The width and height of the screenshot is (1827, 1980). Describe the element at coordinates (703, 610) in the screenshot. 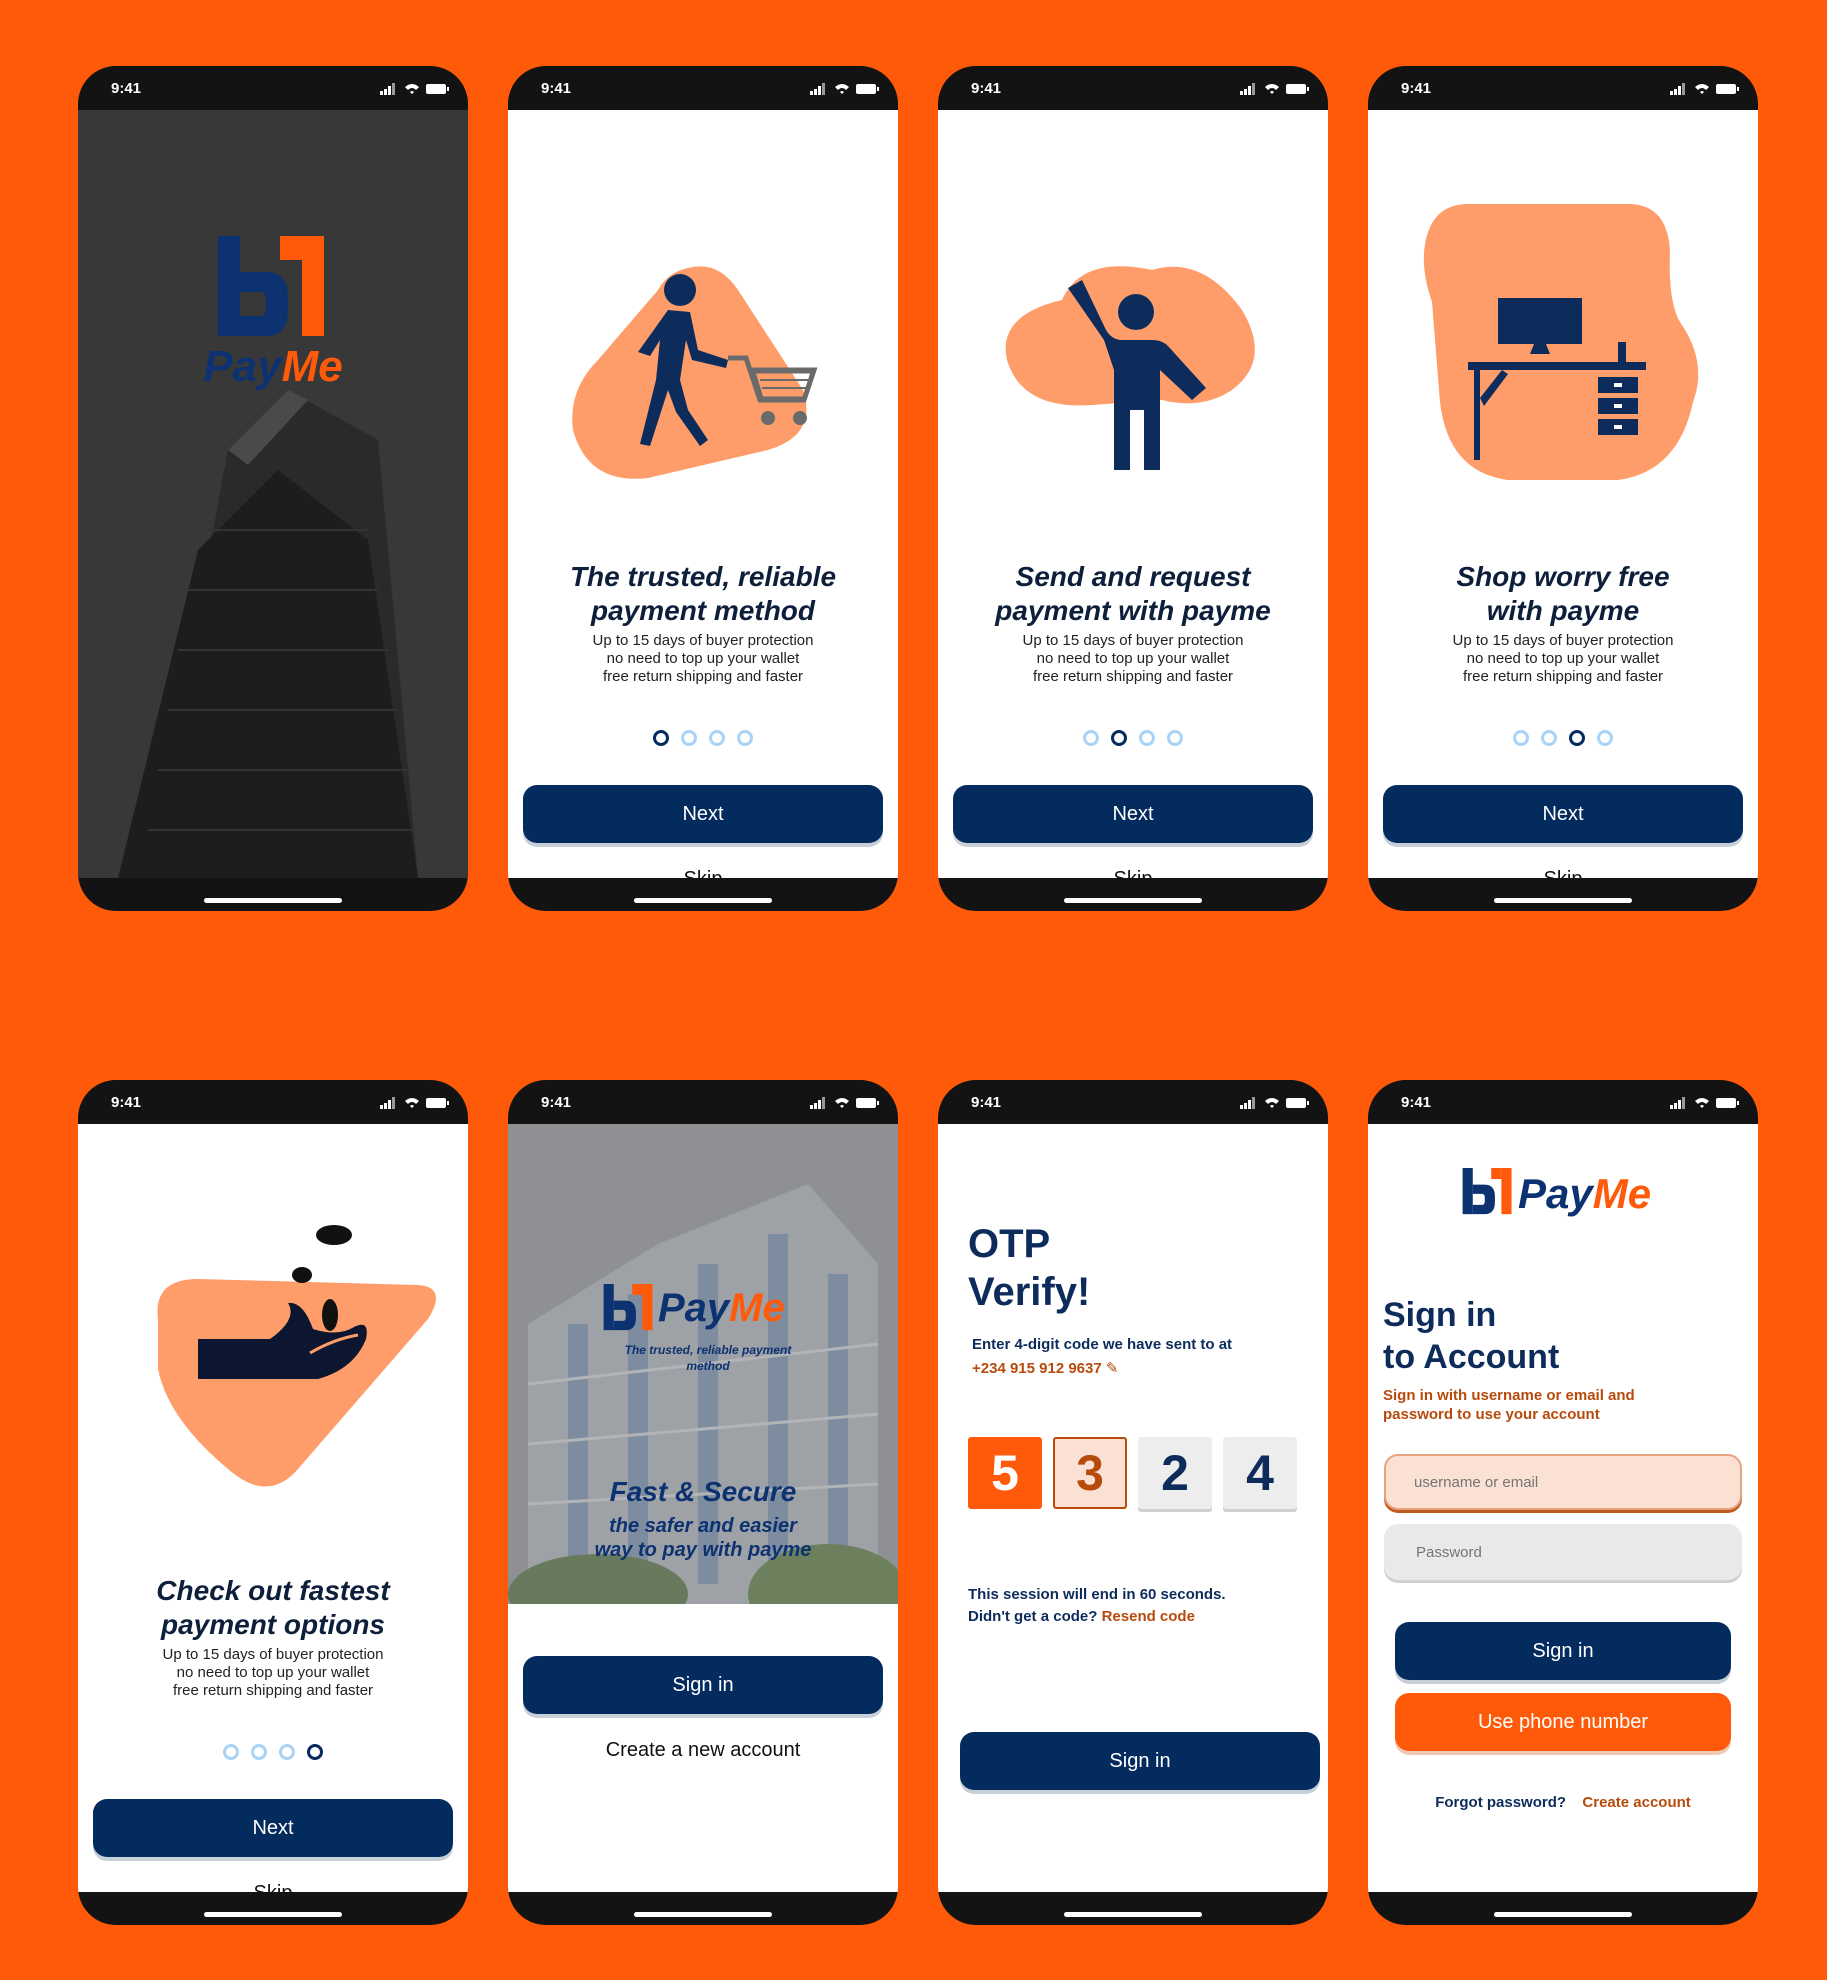

I see `title-line: payment method` at that location.